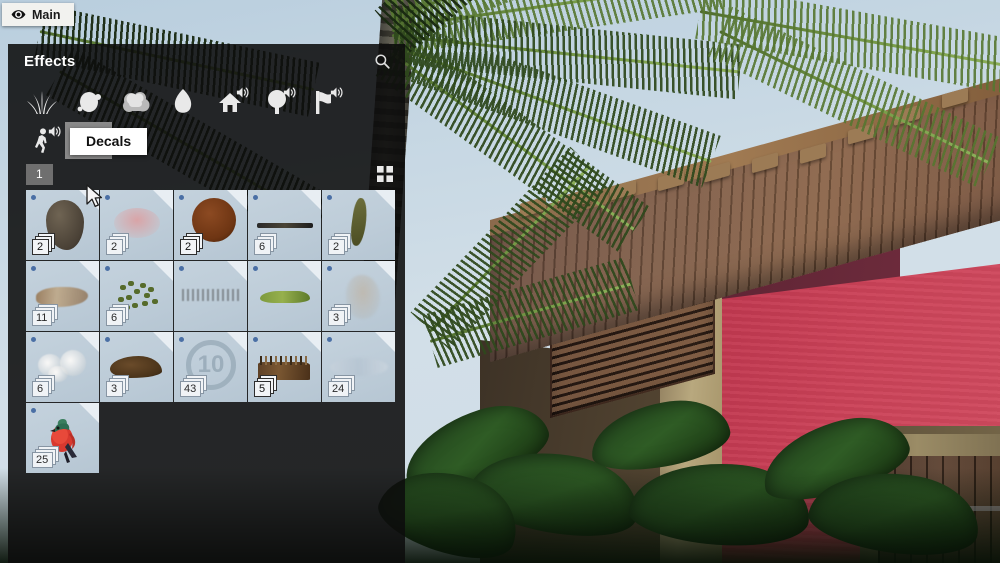 This screenshot has width=1000, height=563. What do you see at coordinates (206, 61) in the screenshot?
I see `panel-header: Effects` at bounding box center [206, 61].